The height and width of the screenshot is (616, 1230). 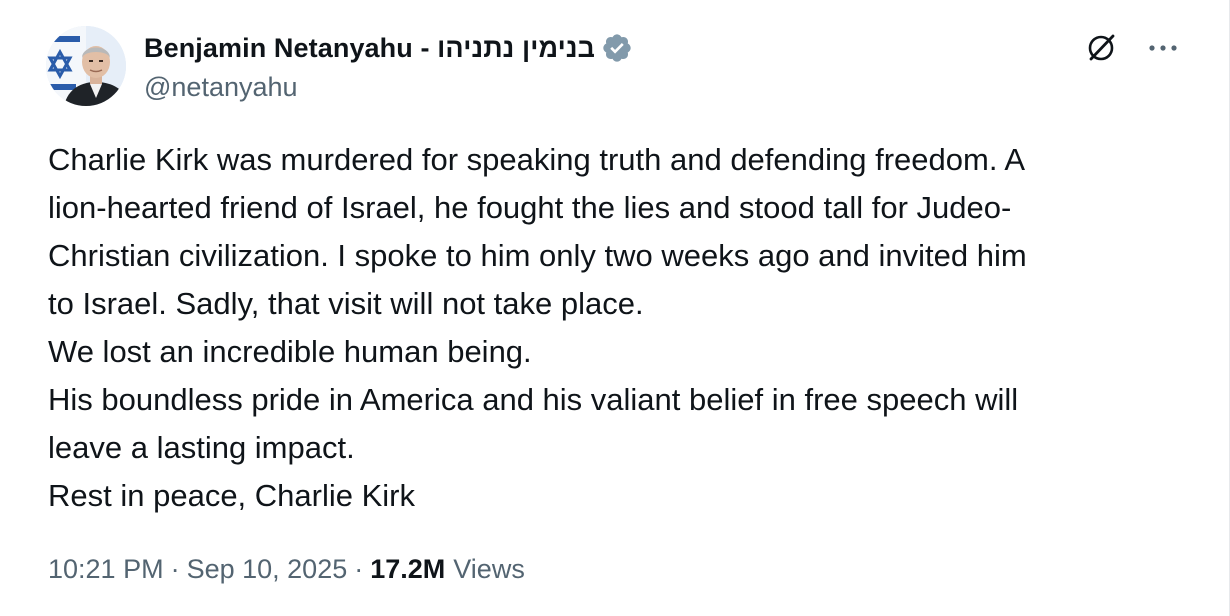 I want to click on avatar-image, so click(x=86, y=66).